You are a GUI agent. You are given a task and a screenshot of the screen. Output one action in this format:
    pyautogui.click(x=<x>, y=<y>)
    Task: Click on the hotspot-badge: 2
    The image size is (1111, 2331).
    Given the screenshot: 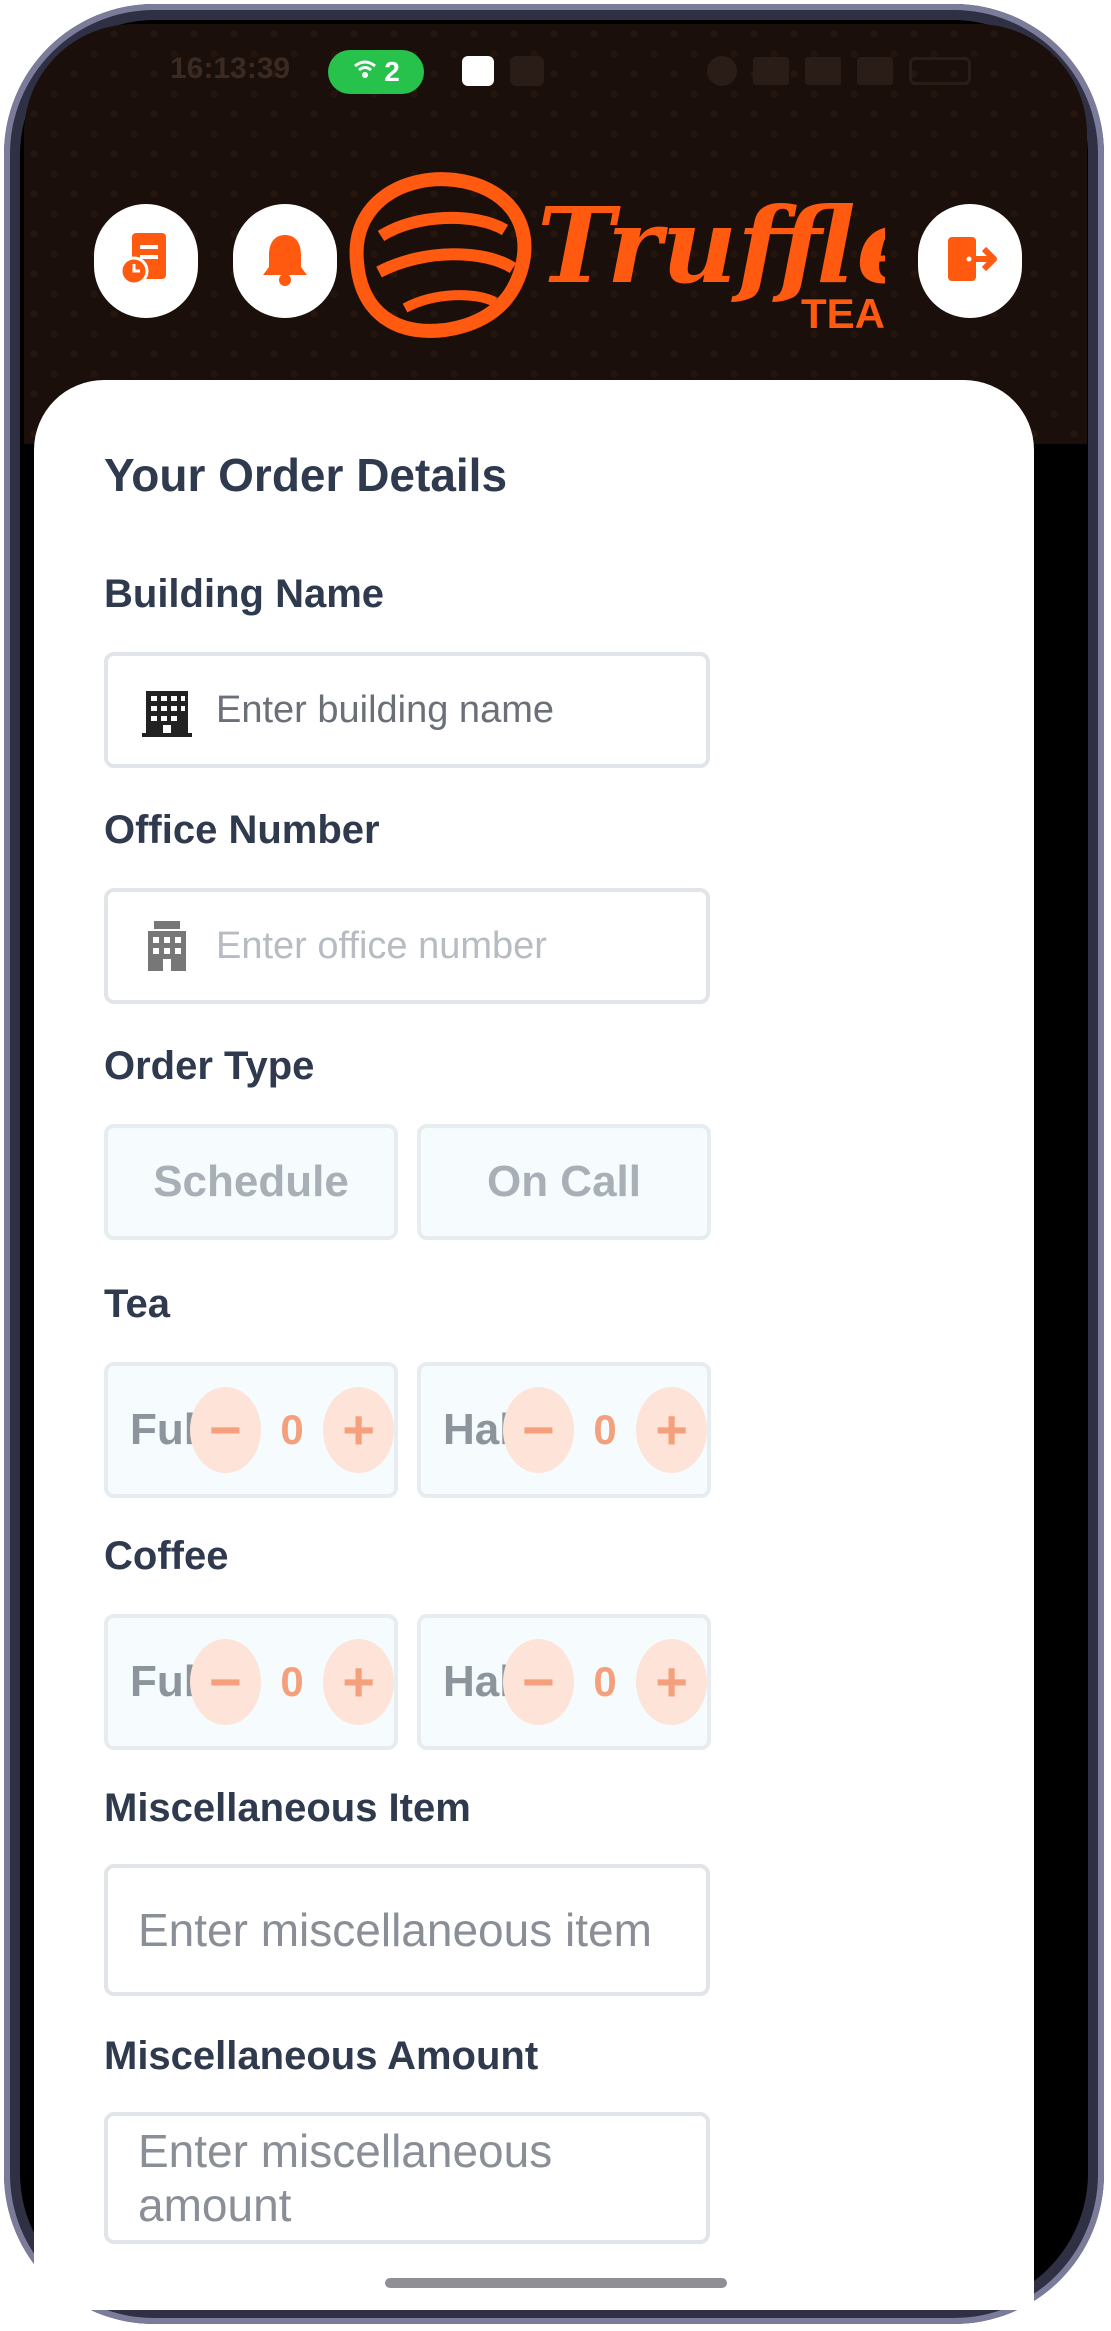 What is the action you would take?
    pyautogui.click(x=376, y=72)
    